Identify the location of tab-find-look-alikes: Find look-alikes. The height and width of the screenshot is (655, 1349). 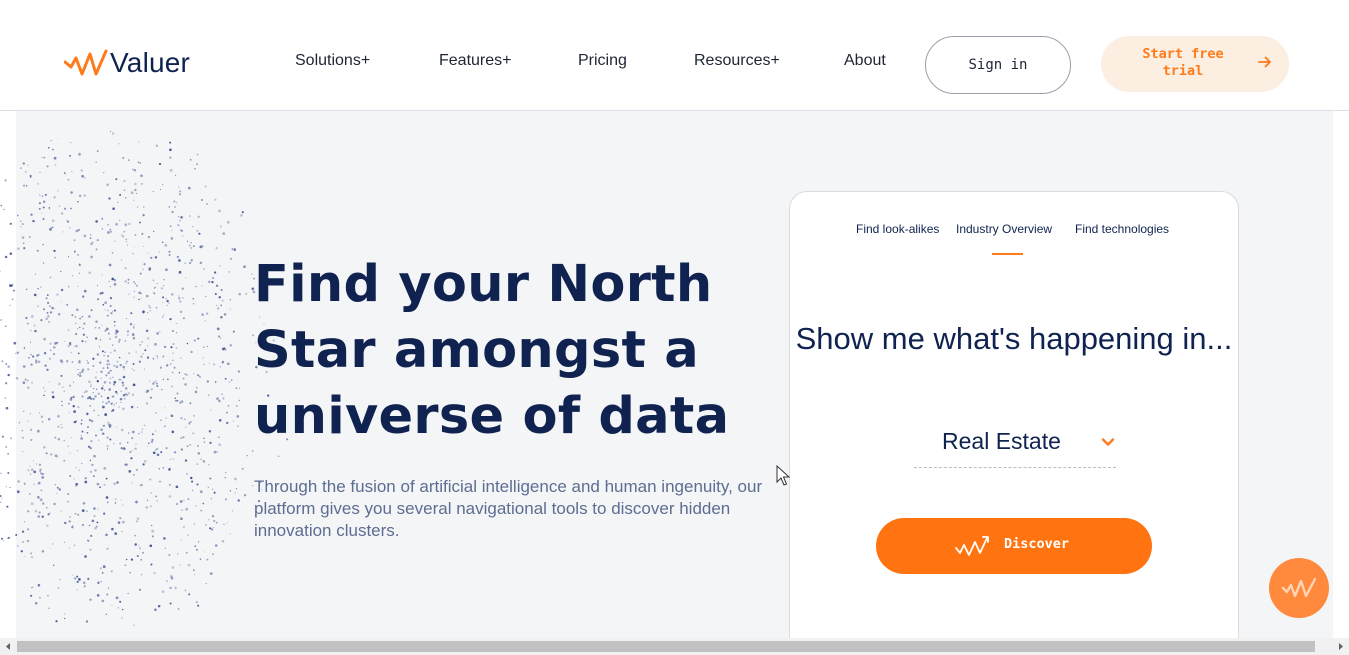
(897, 229).